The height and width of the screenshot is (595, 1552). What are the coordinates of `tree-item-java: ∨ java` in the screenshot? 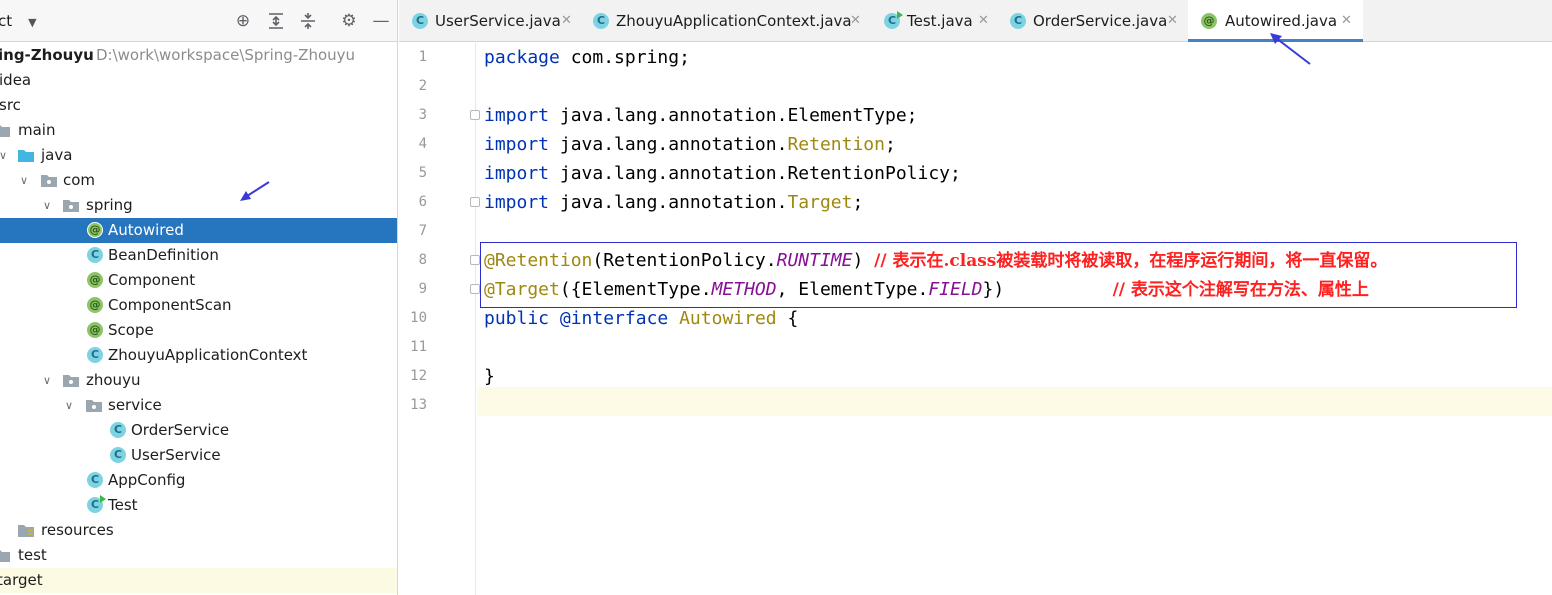 It's located at (198, 155).